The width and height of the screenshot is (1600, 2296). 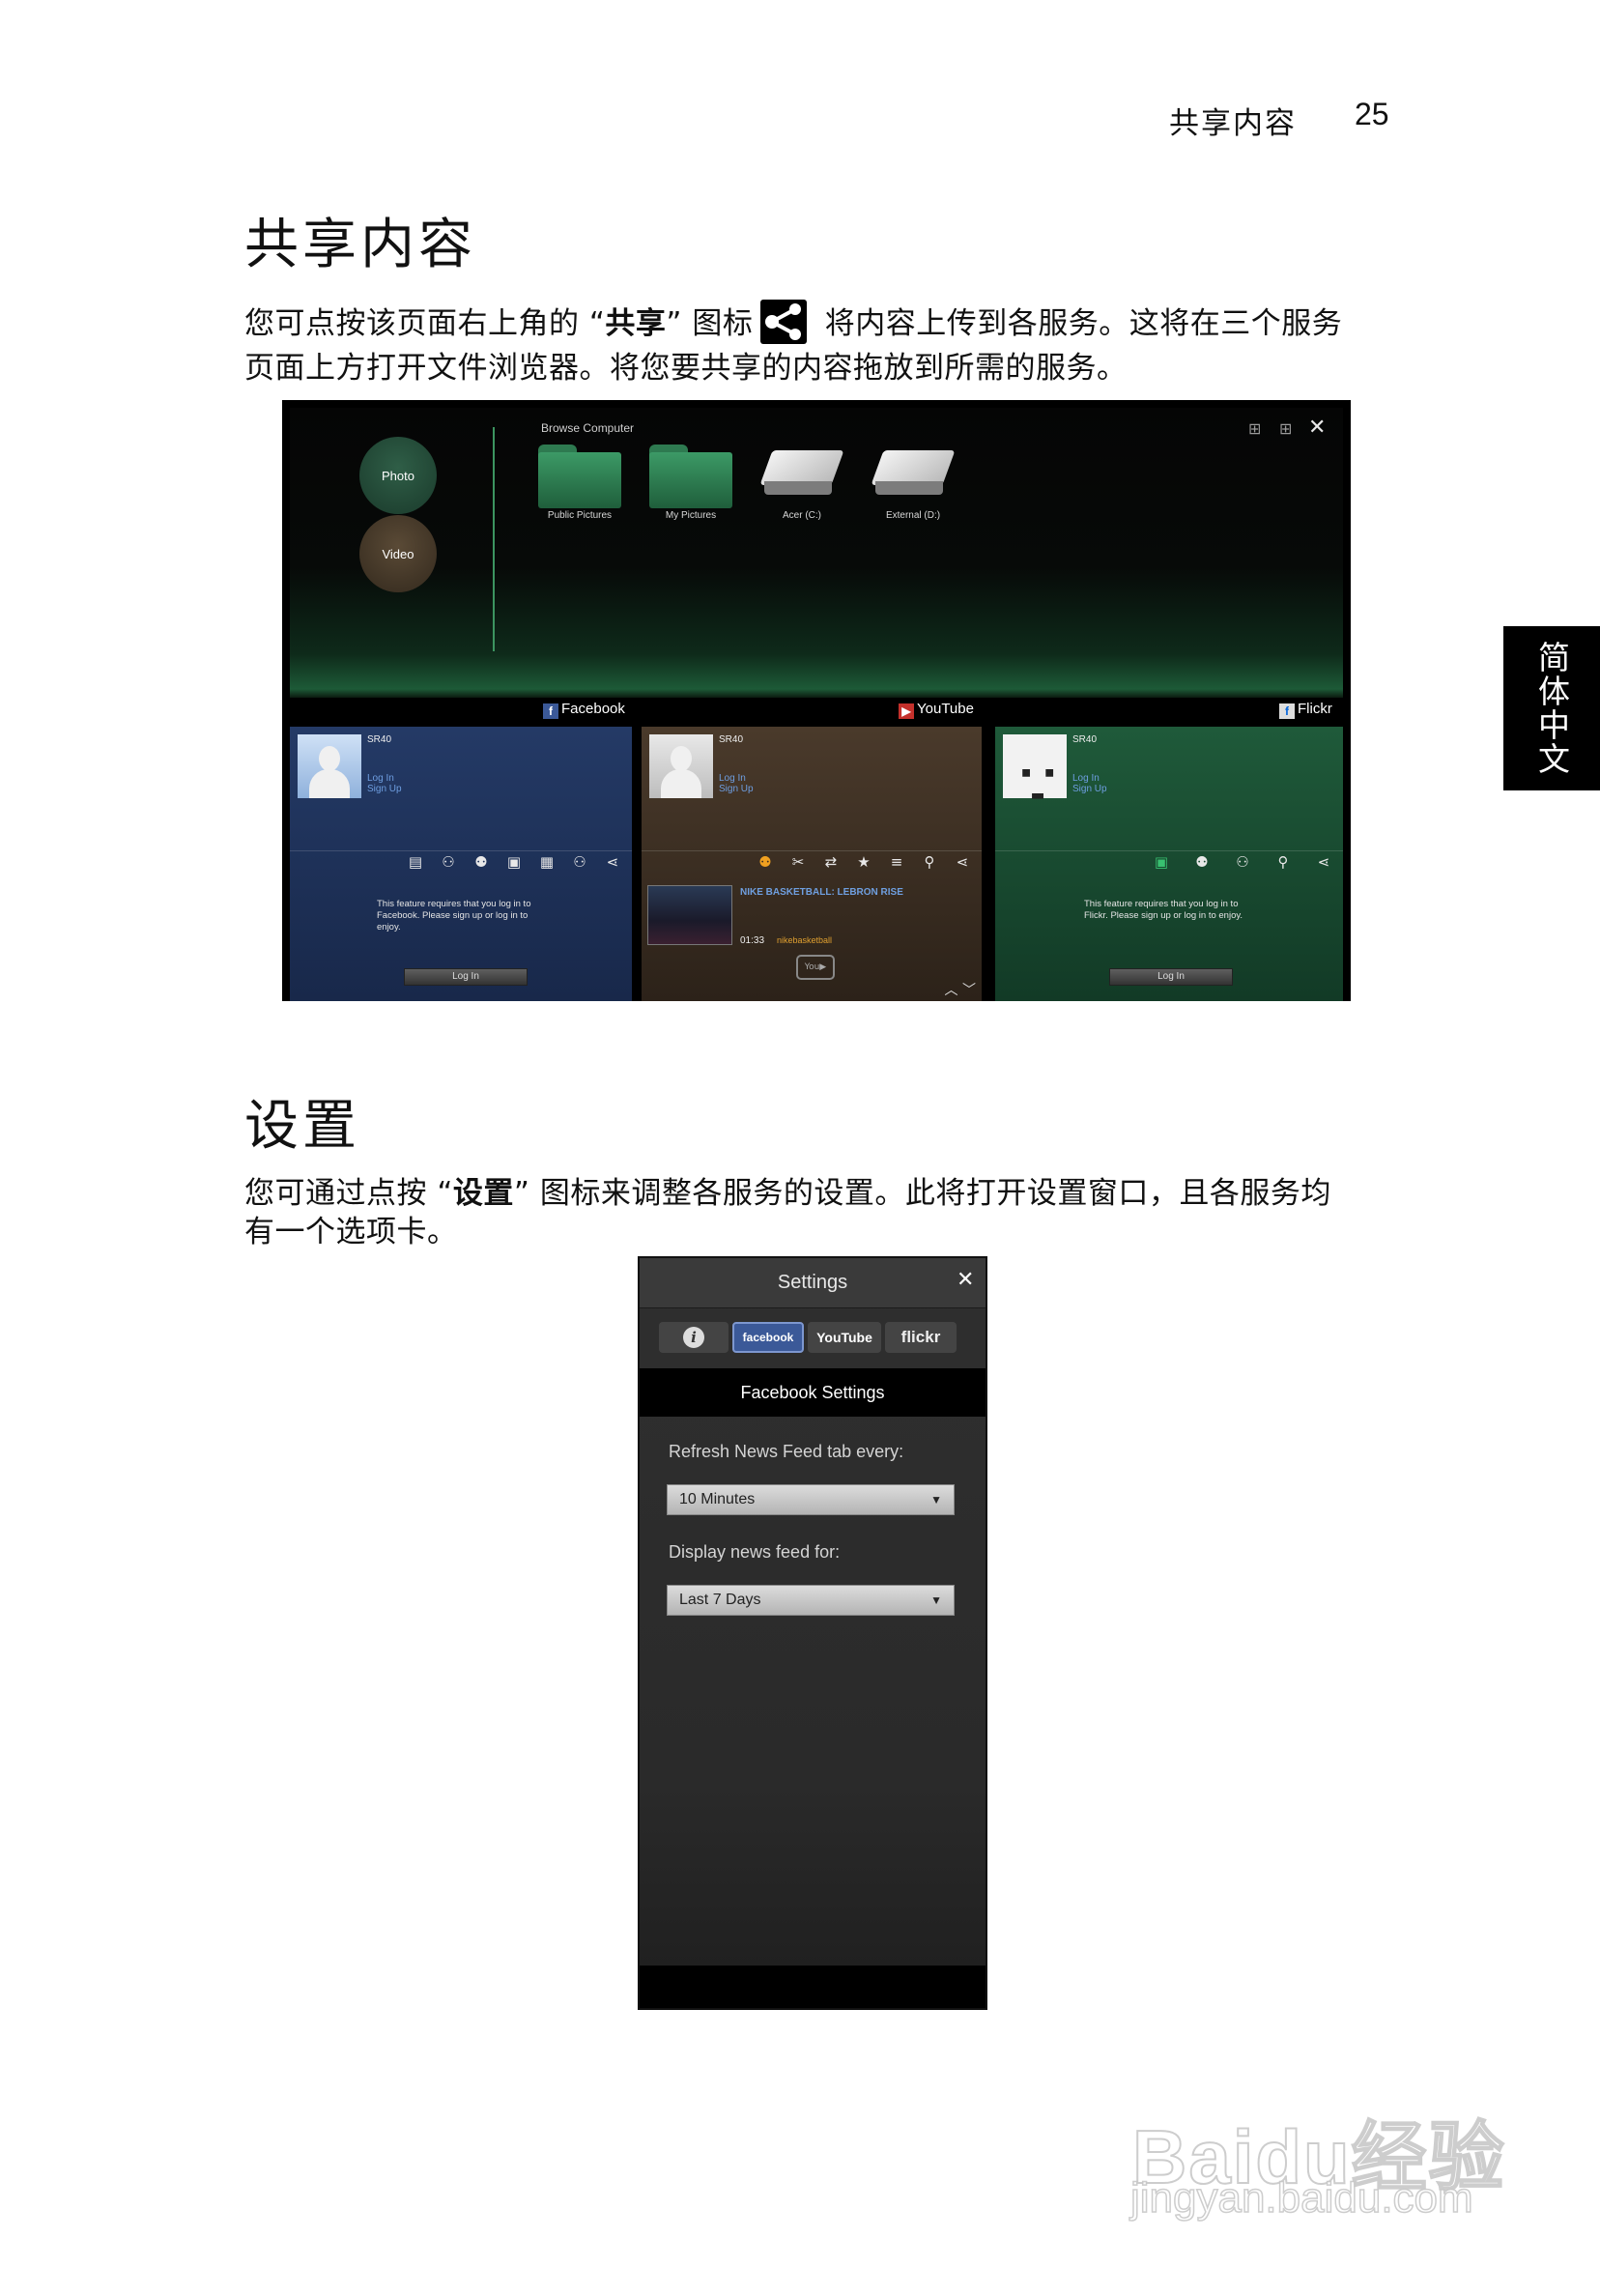 What do you see at coordinates (863, 862) in the screenshot?
I see `favorites-icon: ★` at bounding box center [863, 862].